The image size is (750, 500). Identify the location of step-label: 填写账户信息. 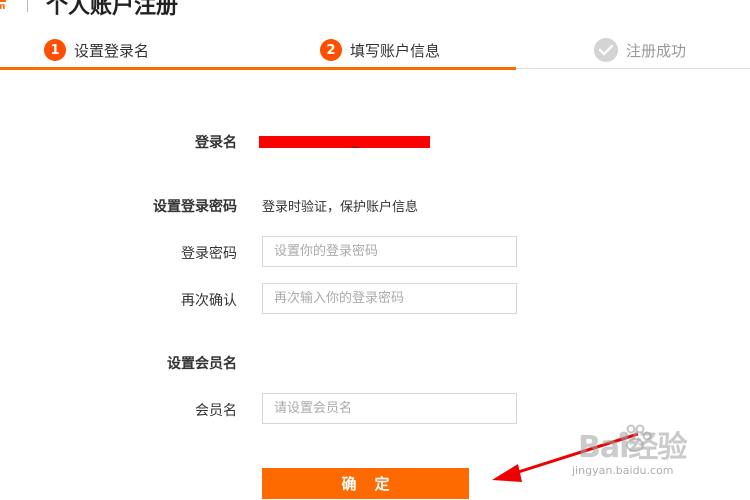
(395, 50).